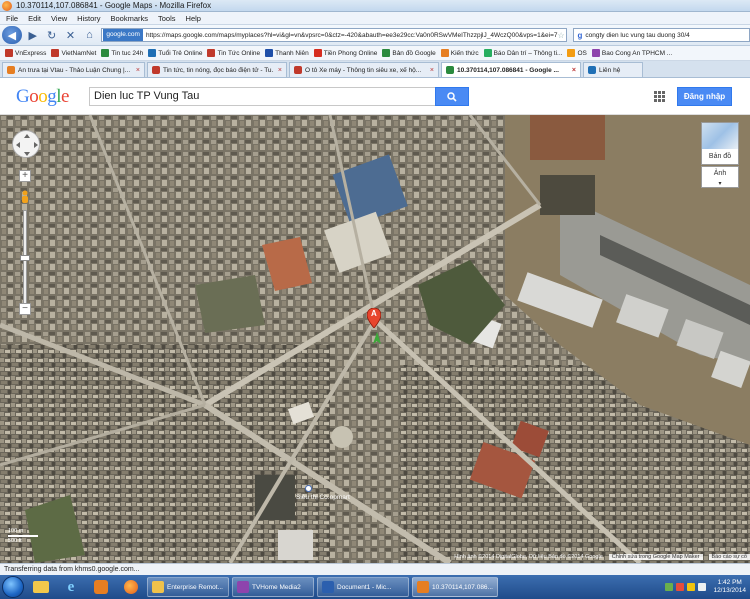  I want to click on menu-view: View, so click(59, 18).